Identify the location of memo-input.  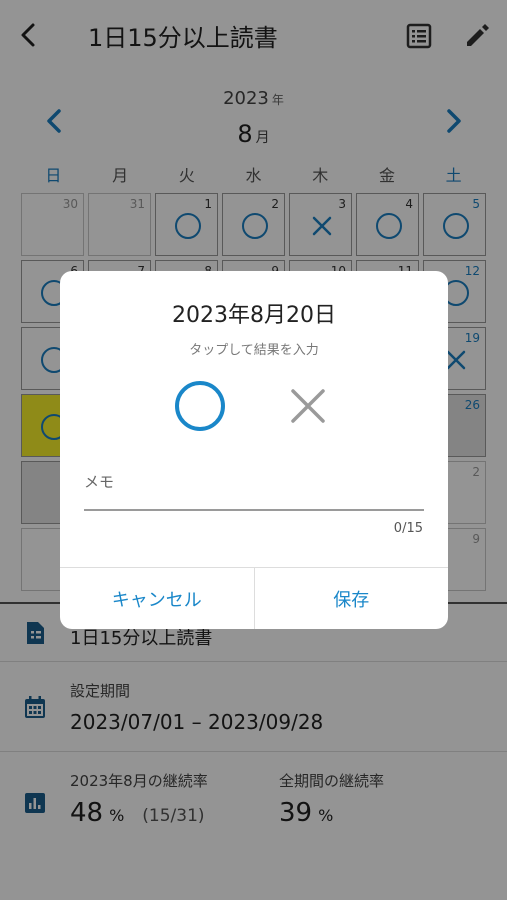
(254, 500).